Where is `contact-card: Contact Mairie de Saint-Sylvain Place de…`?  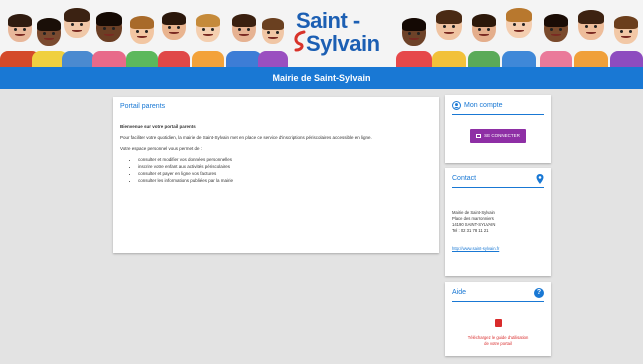 contact-card: Contact Mairie de Saint-Sylvain Place de… is located at coordinates (498, 222).